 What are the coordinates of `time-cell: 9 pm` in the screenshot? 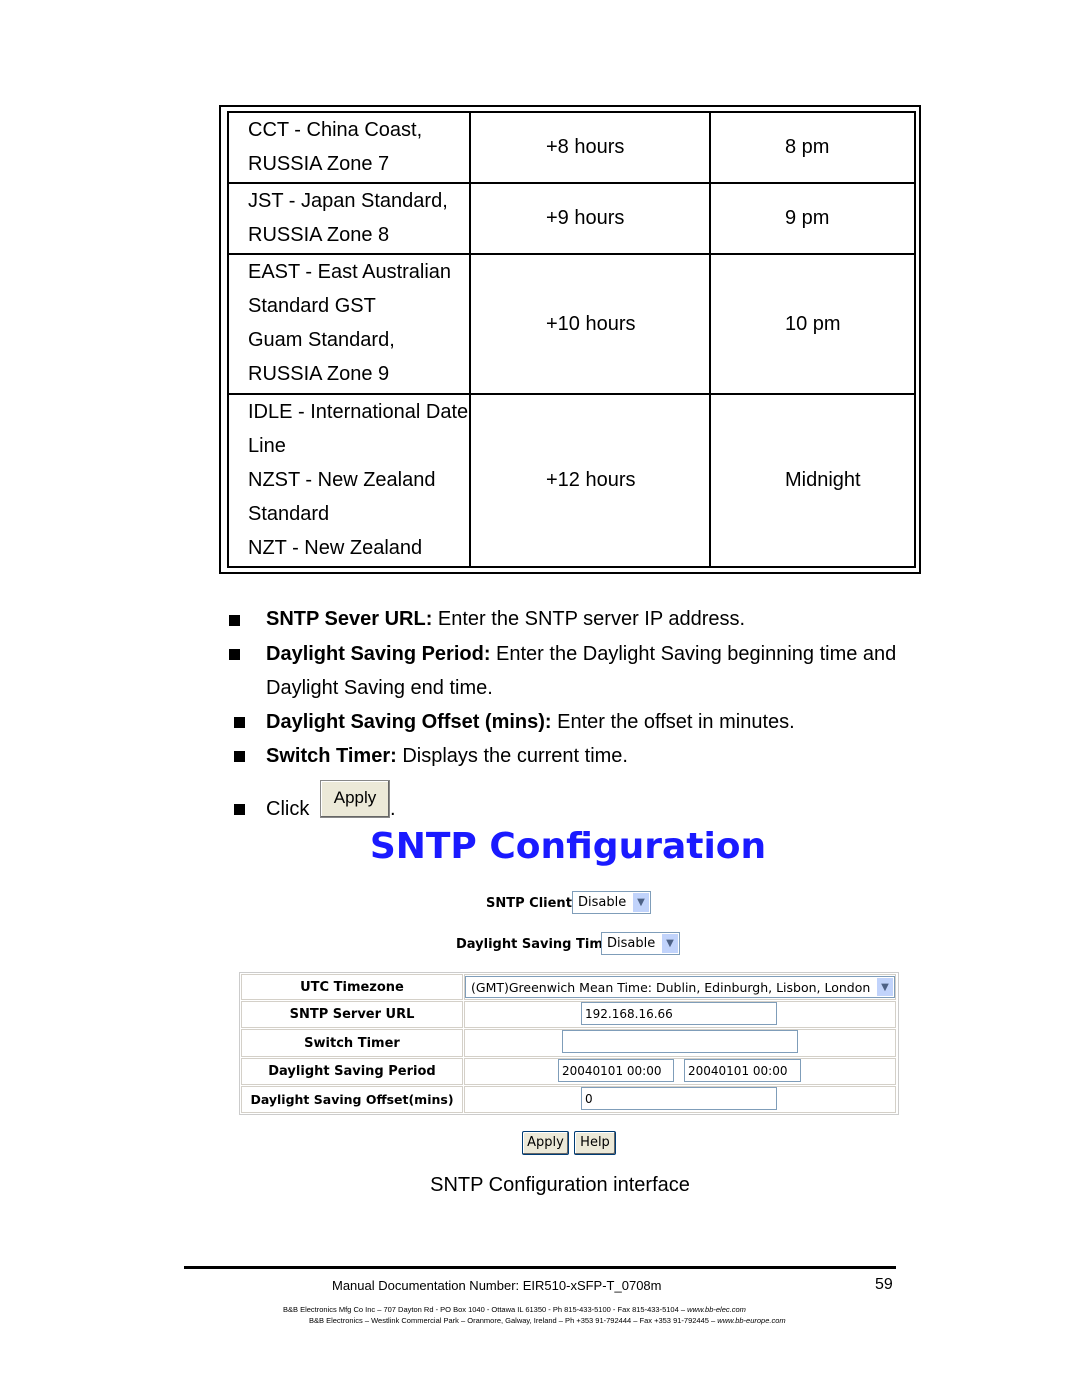 It's located at (812, 218).